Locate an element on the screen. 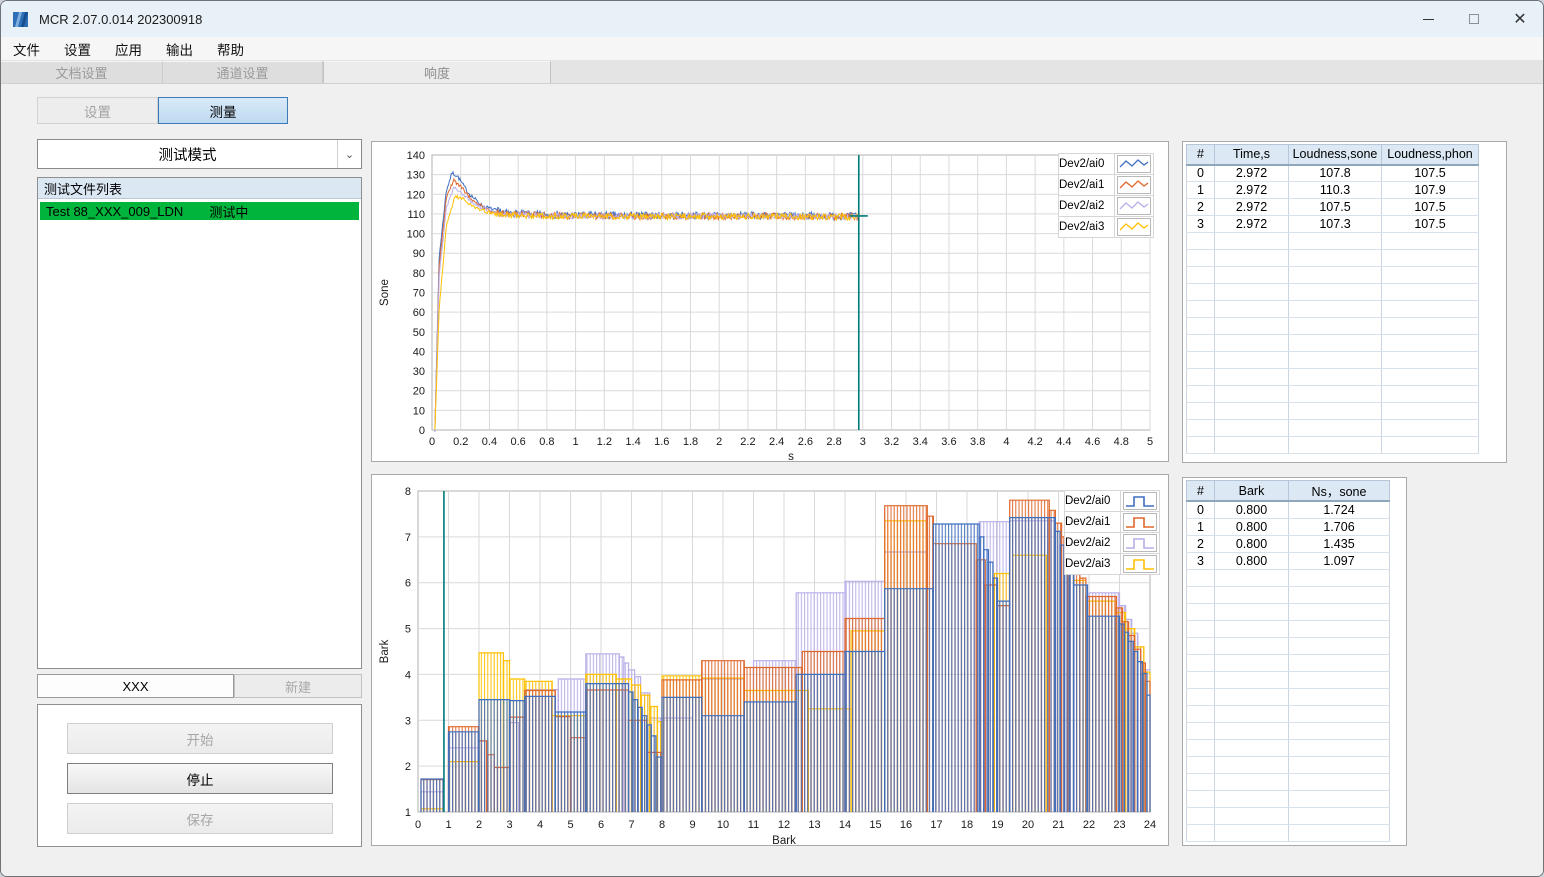 The height and width of the screenshot is (877, 1544). table-cell: 107.8 is located at coordinates (1335, 173).